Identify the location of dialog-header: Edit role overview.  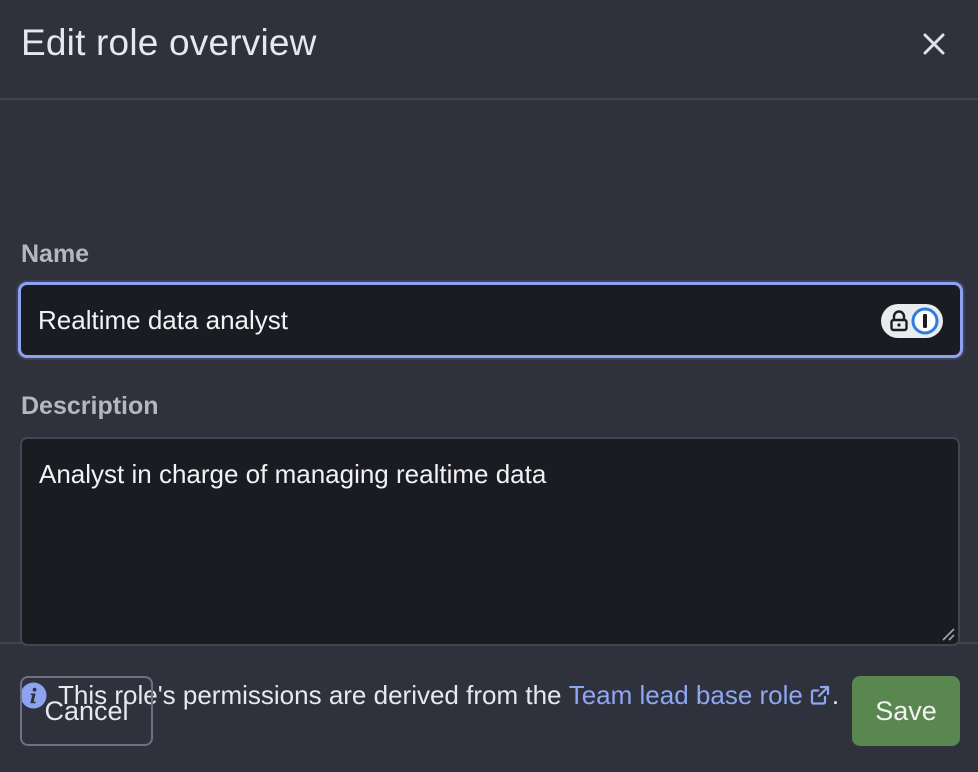
(489, 50).